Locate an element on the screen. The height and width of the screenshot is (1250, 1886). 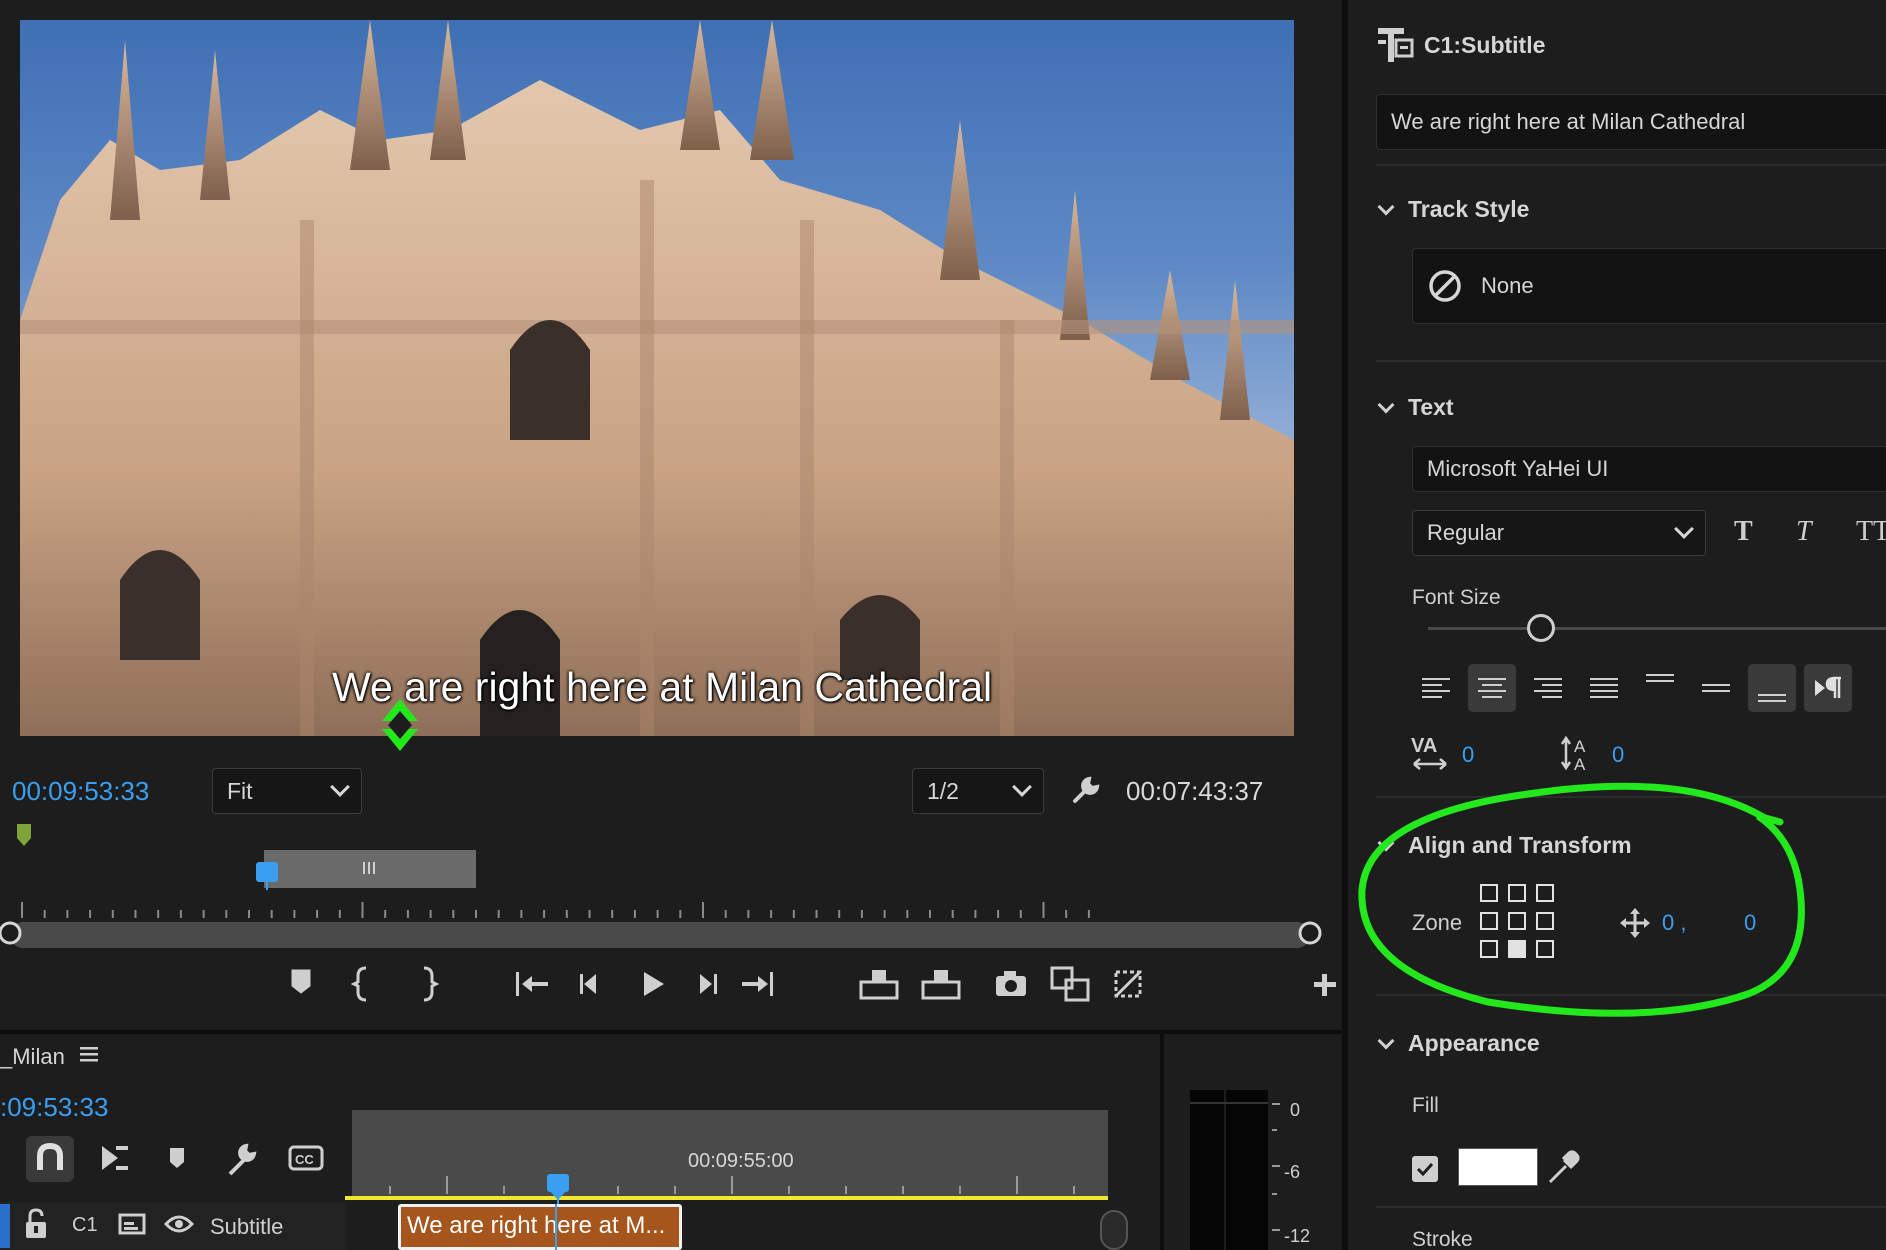
vertical-scroll-handle is located at coordinates (1114, 1230).